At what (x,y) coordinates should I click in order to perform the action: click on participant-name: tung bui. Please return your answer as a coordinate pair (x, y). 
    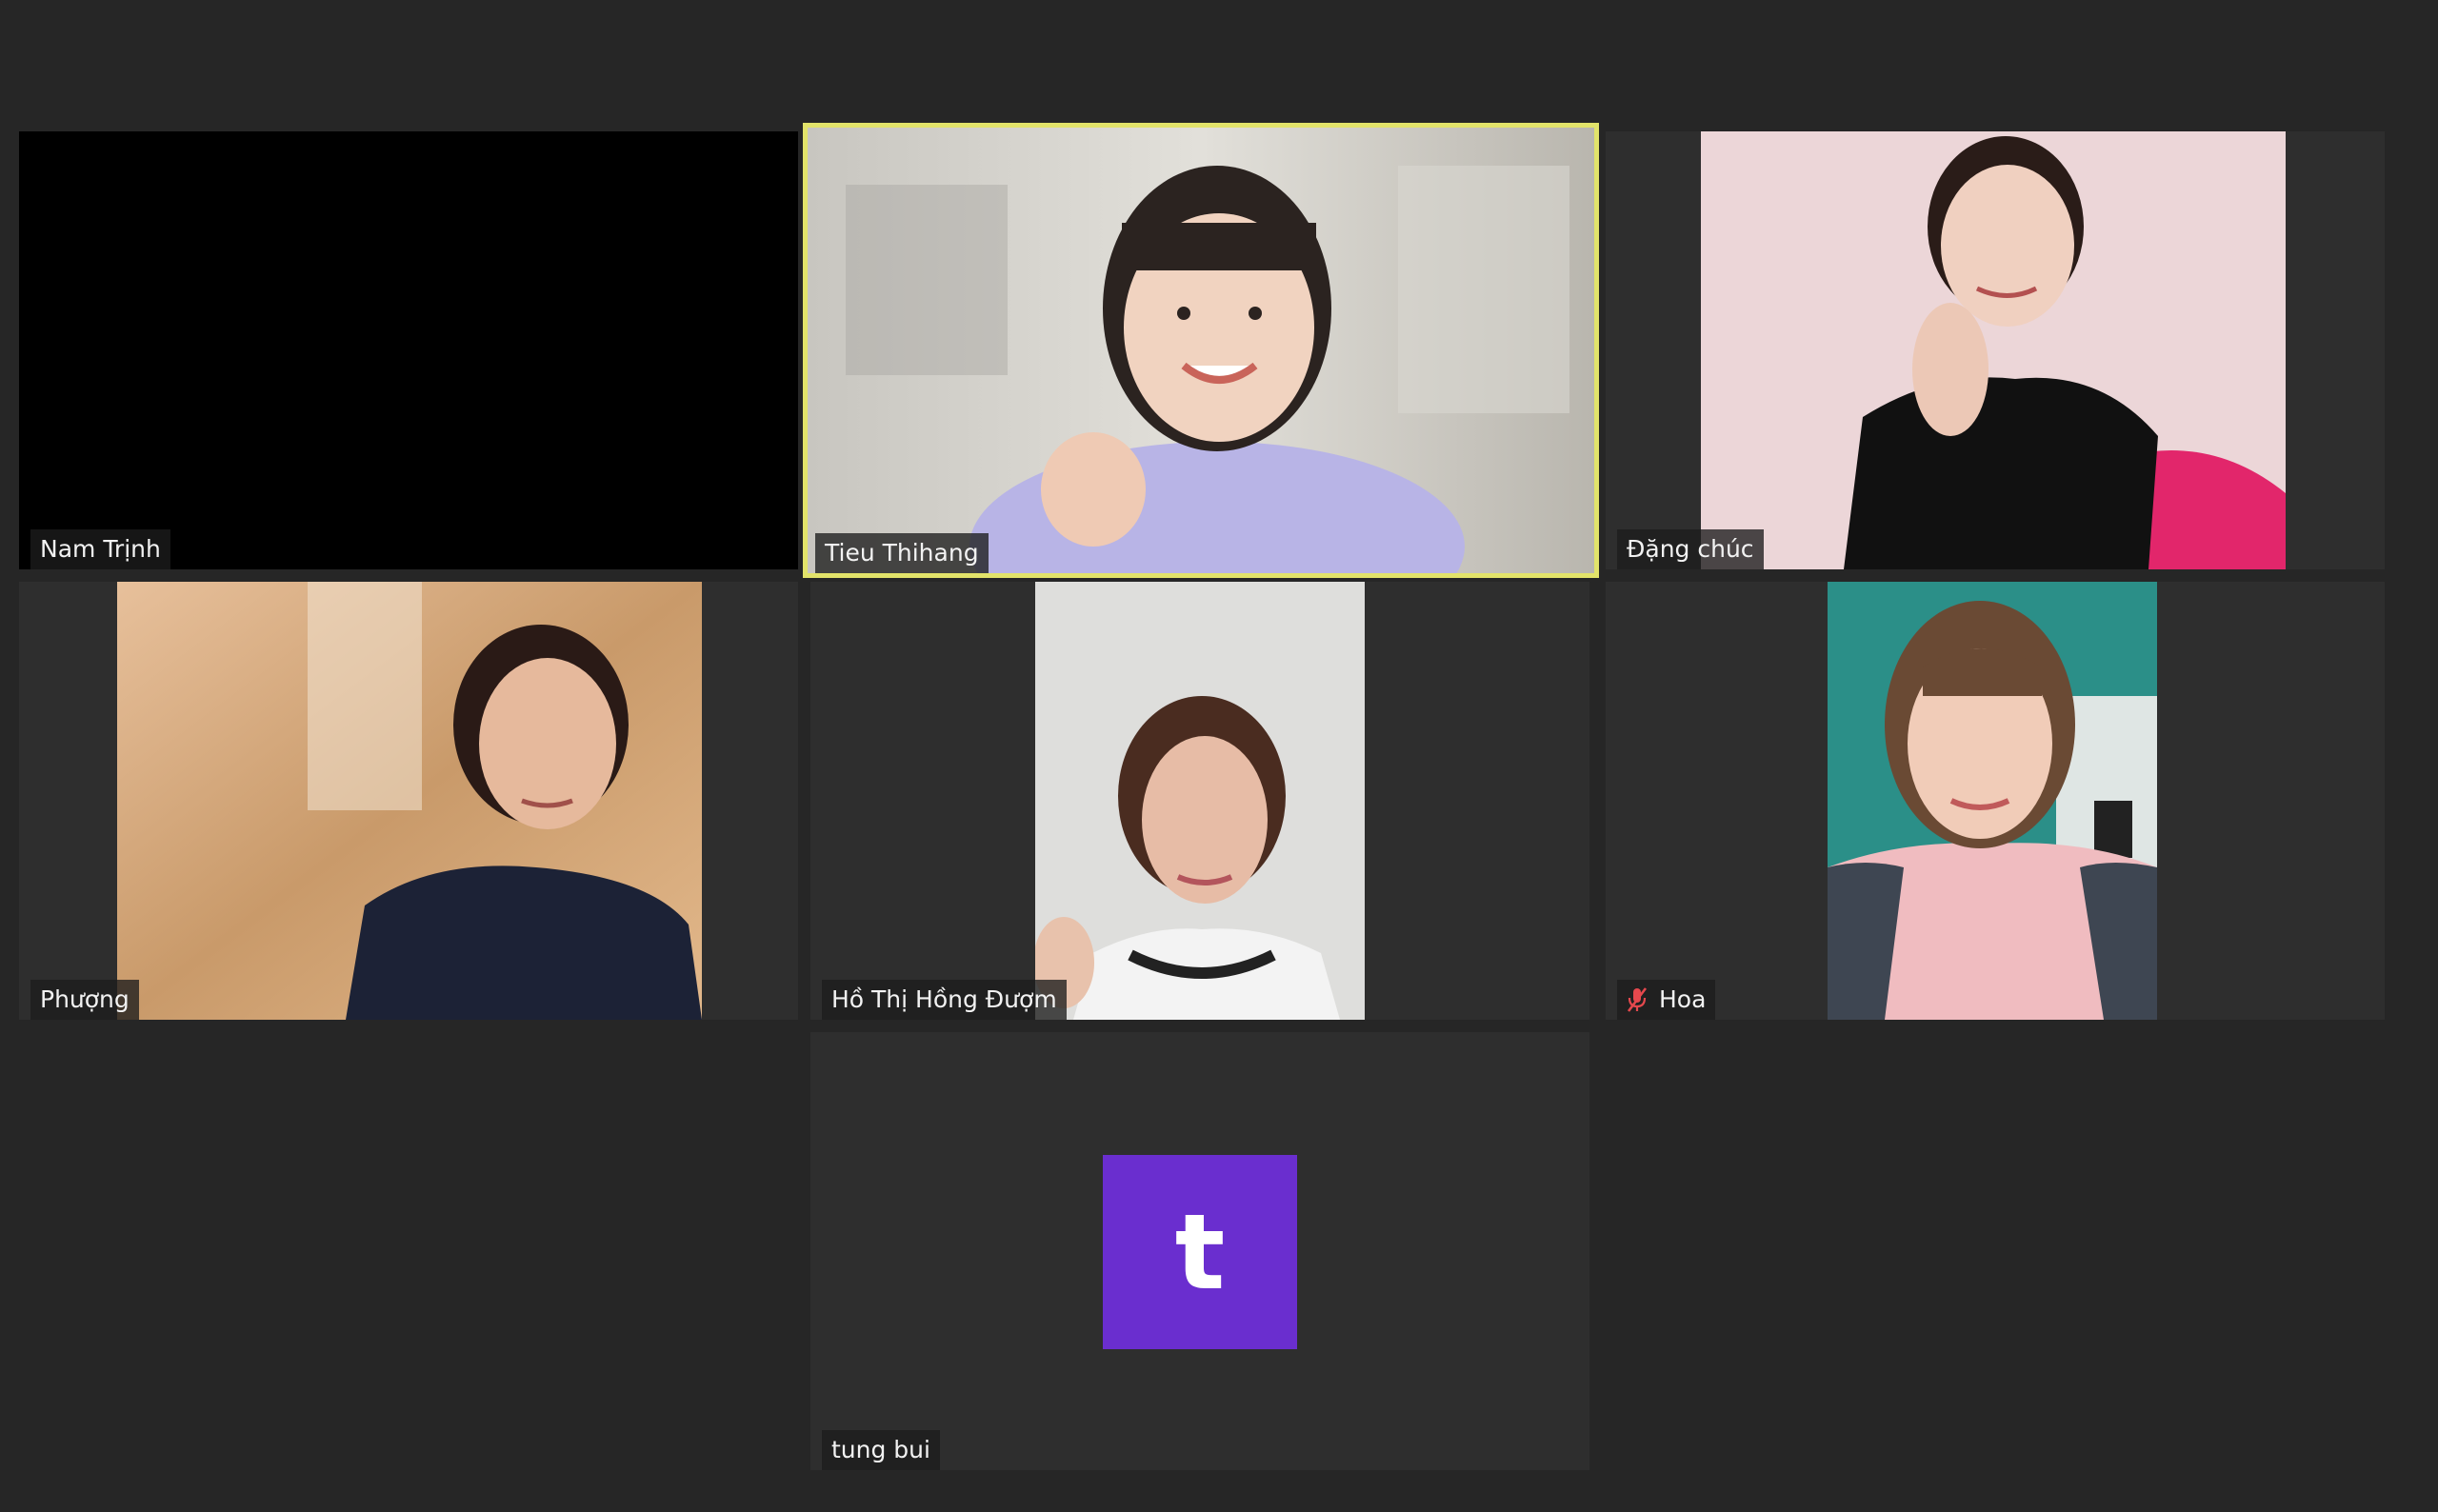
    Looking at the image, I should click on (880, 1449).